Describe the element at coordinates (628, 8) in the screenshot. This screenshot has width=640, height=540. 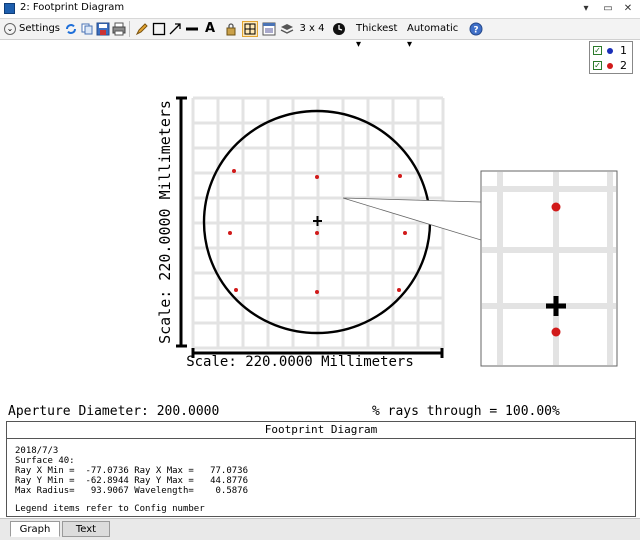
I see `close-icon: ✕` at that location.